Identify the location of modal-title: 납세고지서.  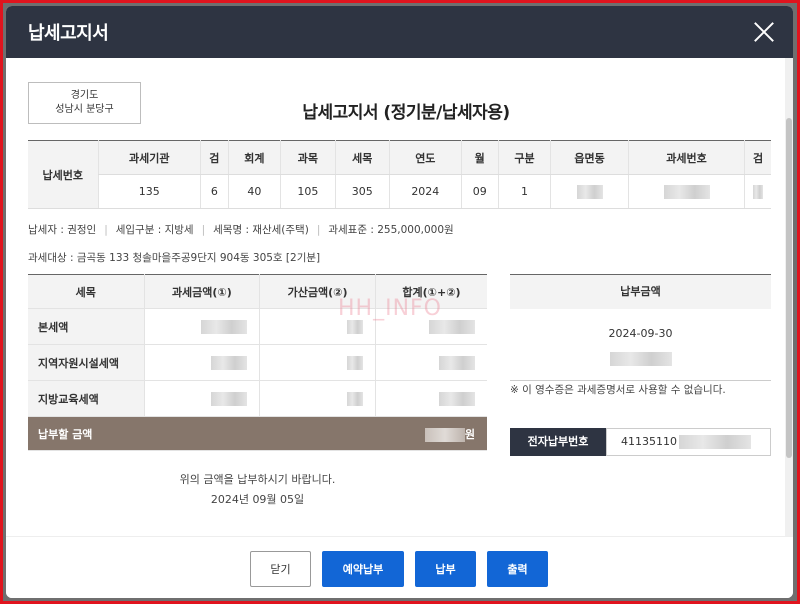
(68, 33).